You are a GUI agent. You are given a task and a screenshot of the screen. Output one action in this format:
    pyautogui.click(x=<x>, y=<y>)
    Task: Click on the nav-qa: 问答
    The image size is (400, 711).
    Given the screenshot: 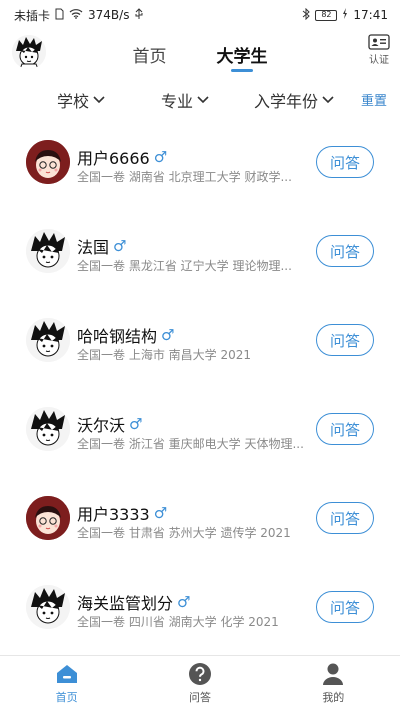 What is the action you would take?
    pyautogui.click(x=200, y=683)
    